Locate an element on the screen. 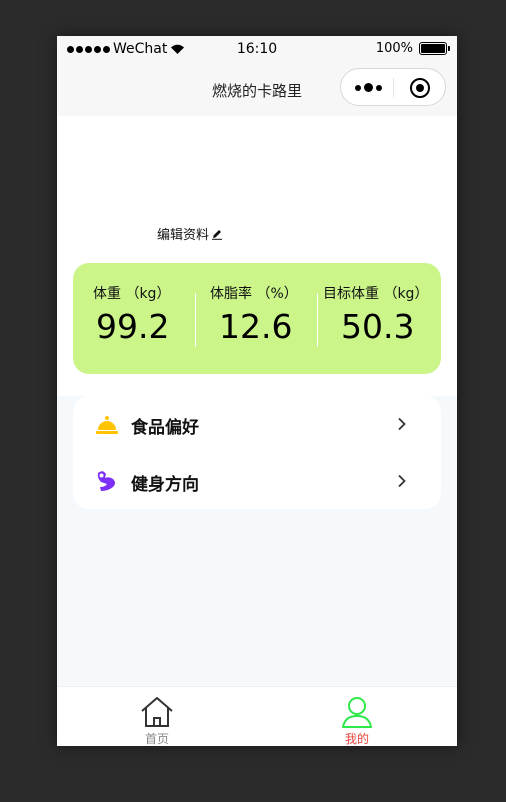 The height and width of the screenshot is (802, 506). stat-label: 目标体重 （kg） is located at coordinates (376, 294).